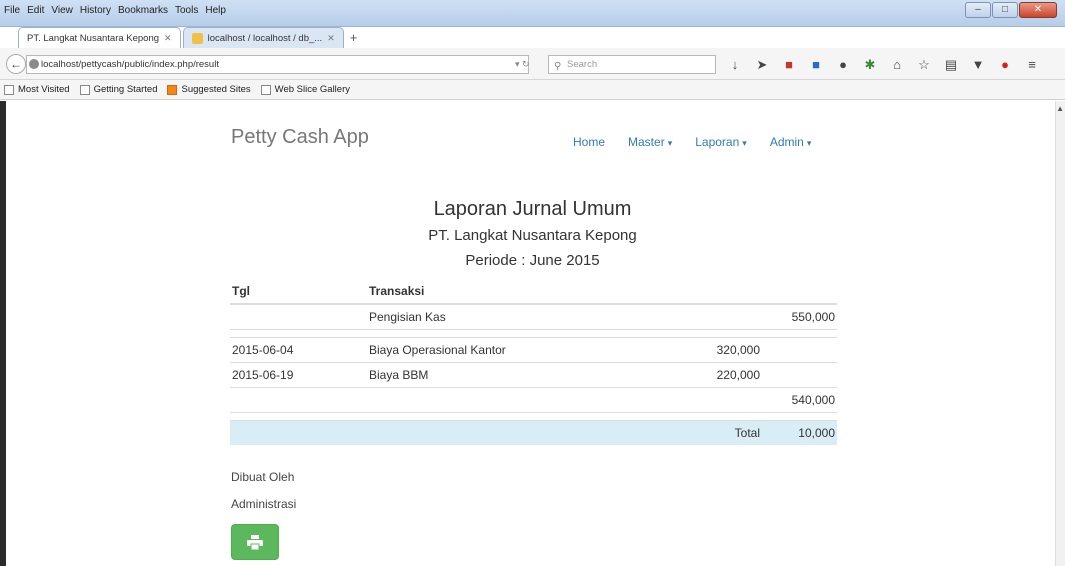 This screenshot has width=1065, height=566. Describe the element at coordinates (727, 291) in the screenshot. I see `column-header-debit` at that location.